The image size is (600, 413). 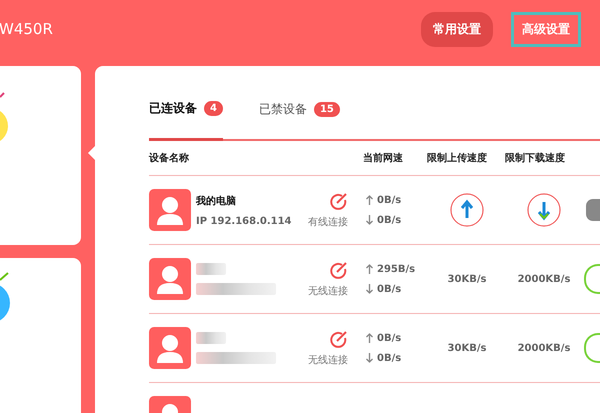 I want to click on column-header: 设备名称, so click(x=169, y=158).